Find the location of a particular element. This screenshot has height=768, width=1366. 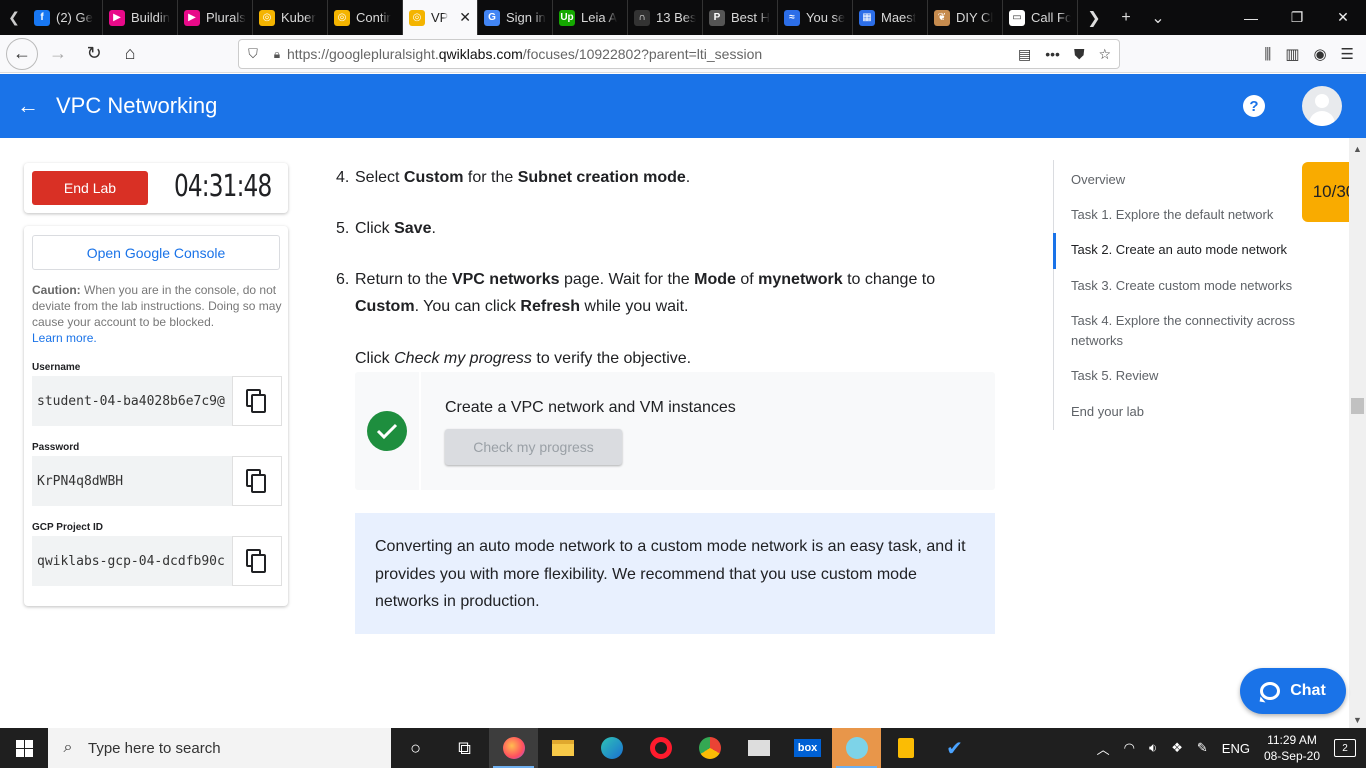

toc-item-task-5: Task 5. Review is located at coordinates (1193, 376).